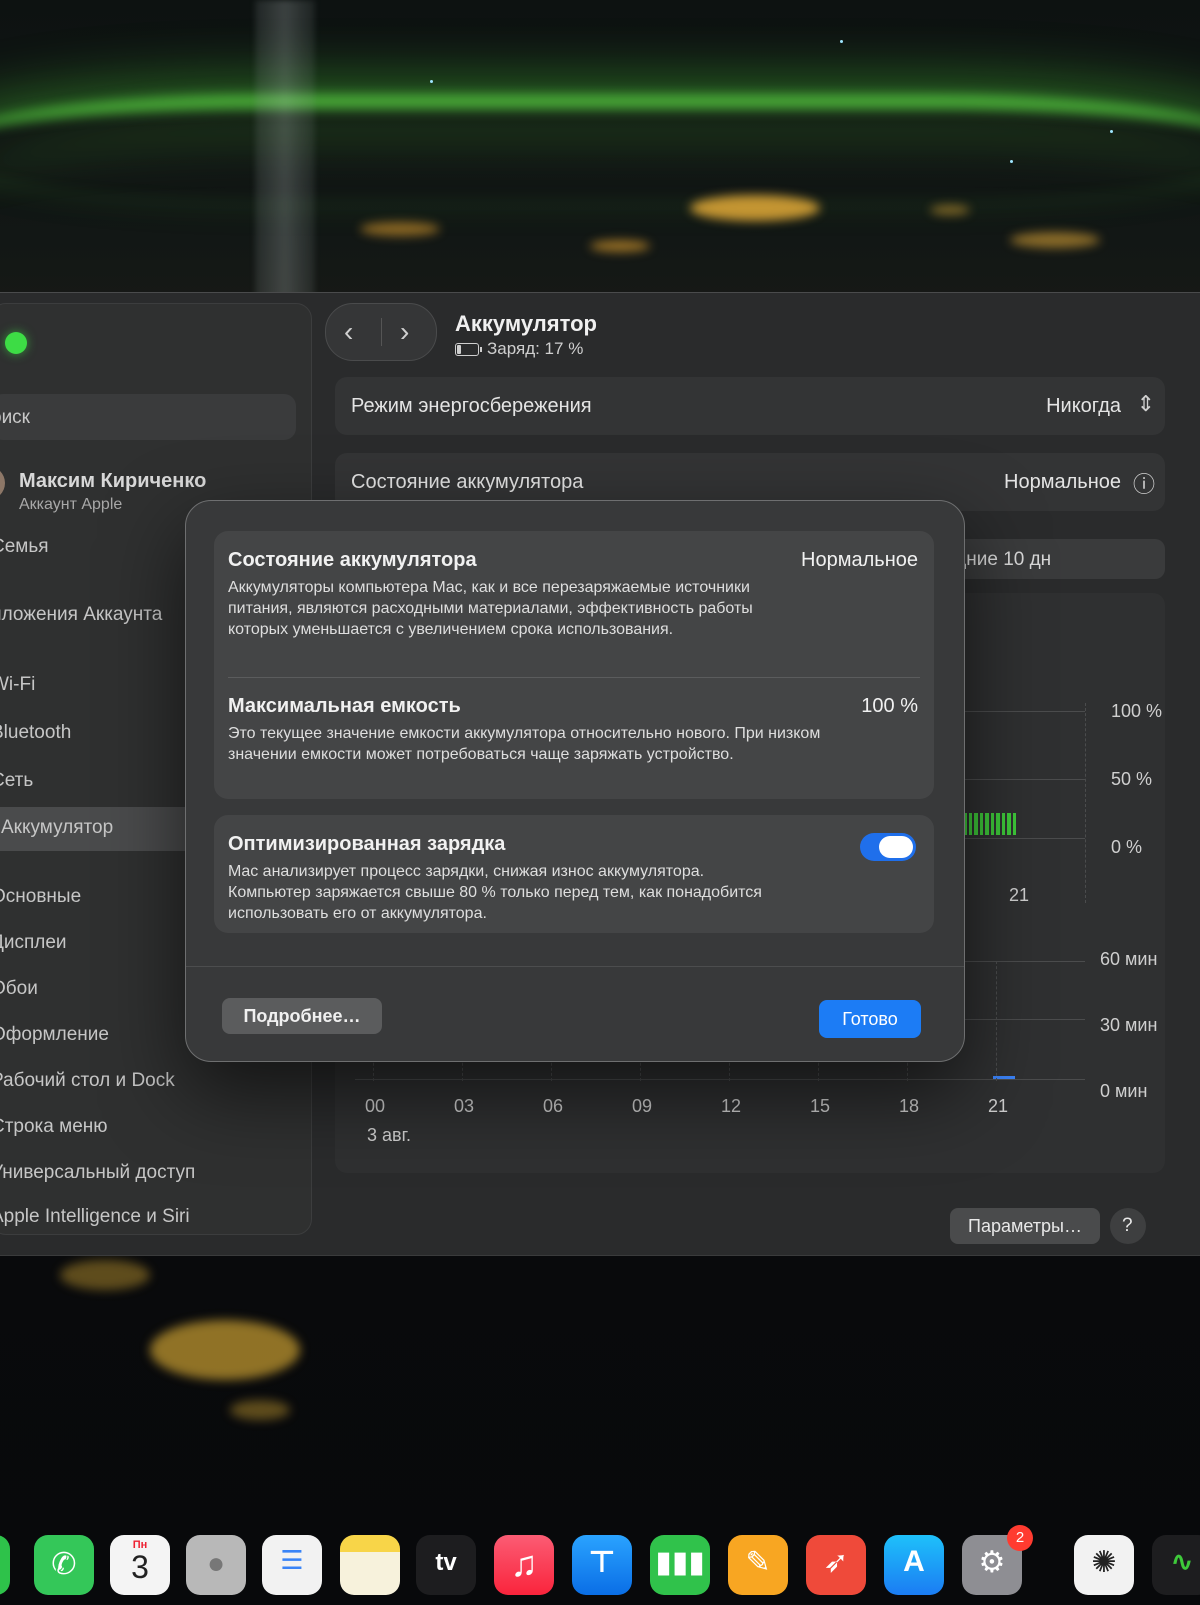 This screenshot has width=1200, height=1605. What do you see at coordinates (5, 1565) in the screenshot?
I see `facetime-icon` at bounding box center [5, 1565].